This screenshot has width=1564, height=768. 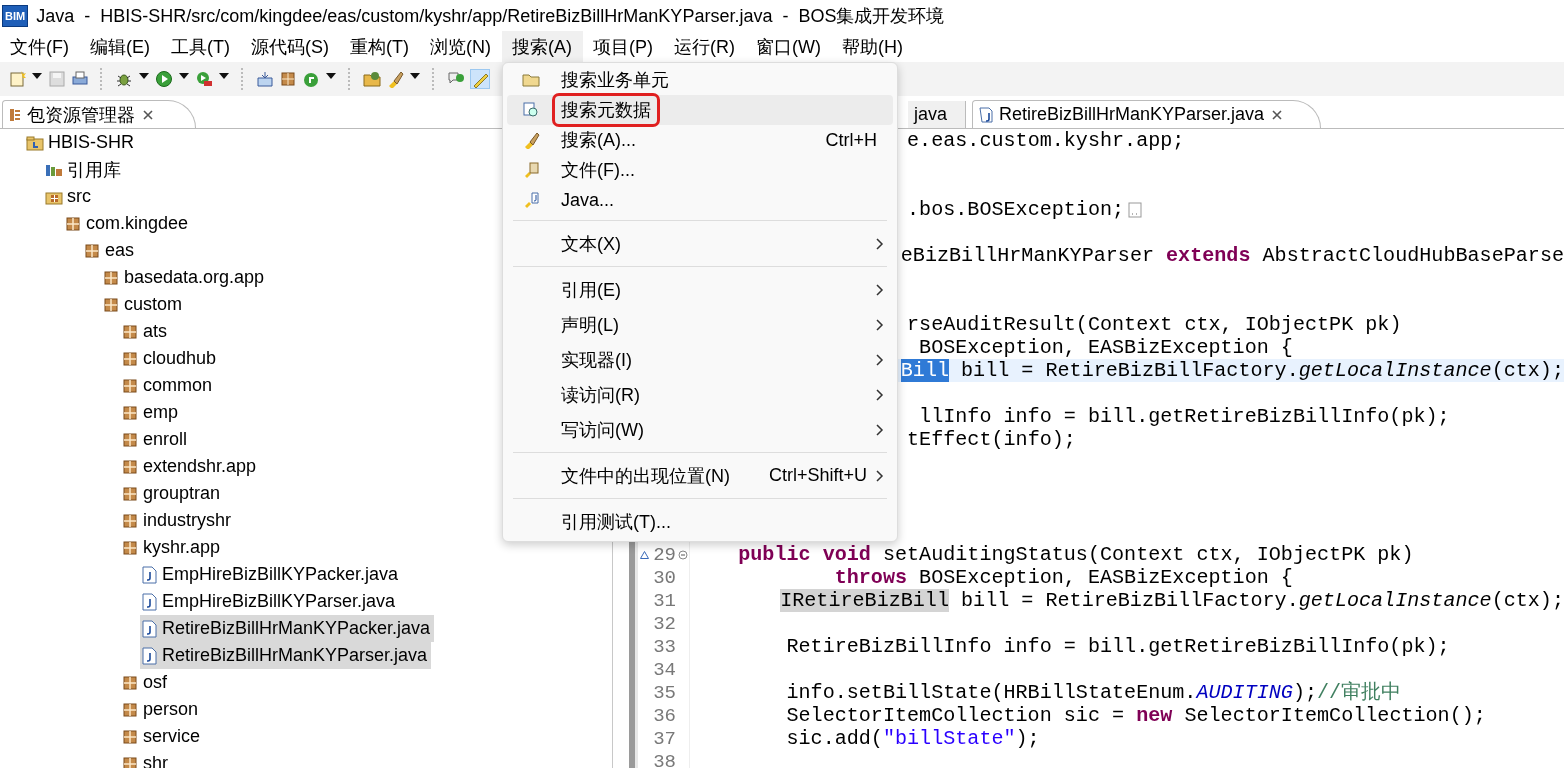 What do you see at coordinates (683, 554) in the screenshot?
I see `fold-collapse-icon` at bounding box center [683, 554].